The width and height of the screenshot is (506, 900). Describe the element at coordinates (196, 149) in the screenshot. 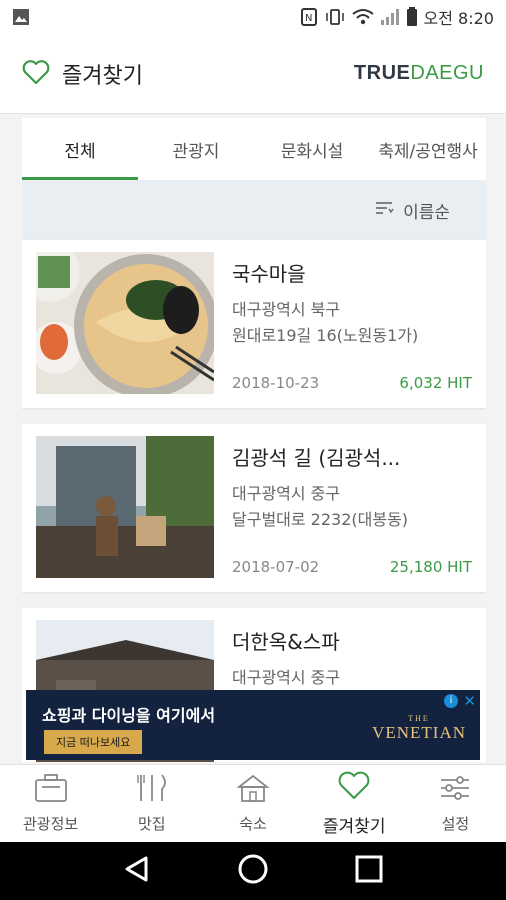

I see `tab-attractions: 관광지` at that location.